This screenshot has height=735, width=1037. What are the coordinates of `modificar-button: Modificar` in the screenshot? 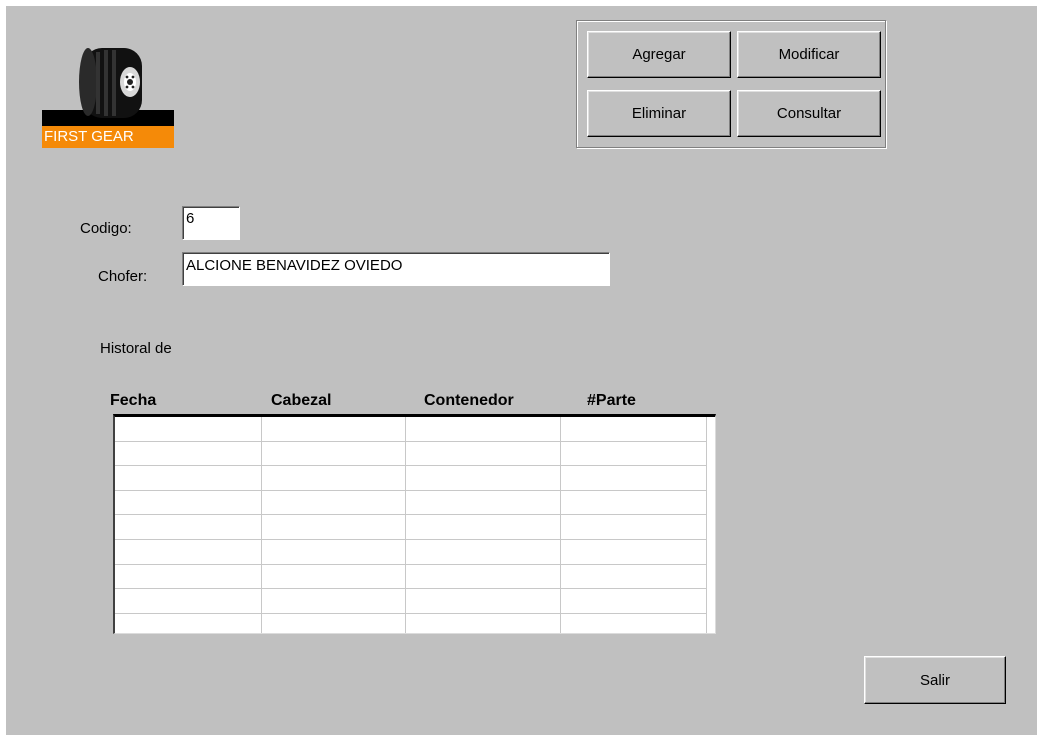 It's located at (809, 54).